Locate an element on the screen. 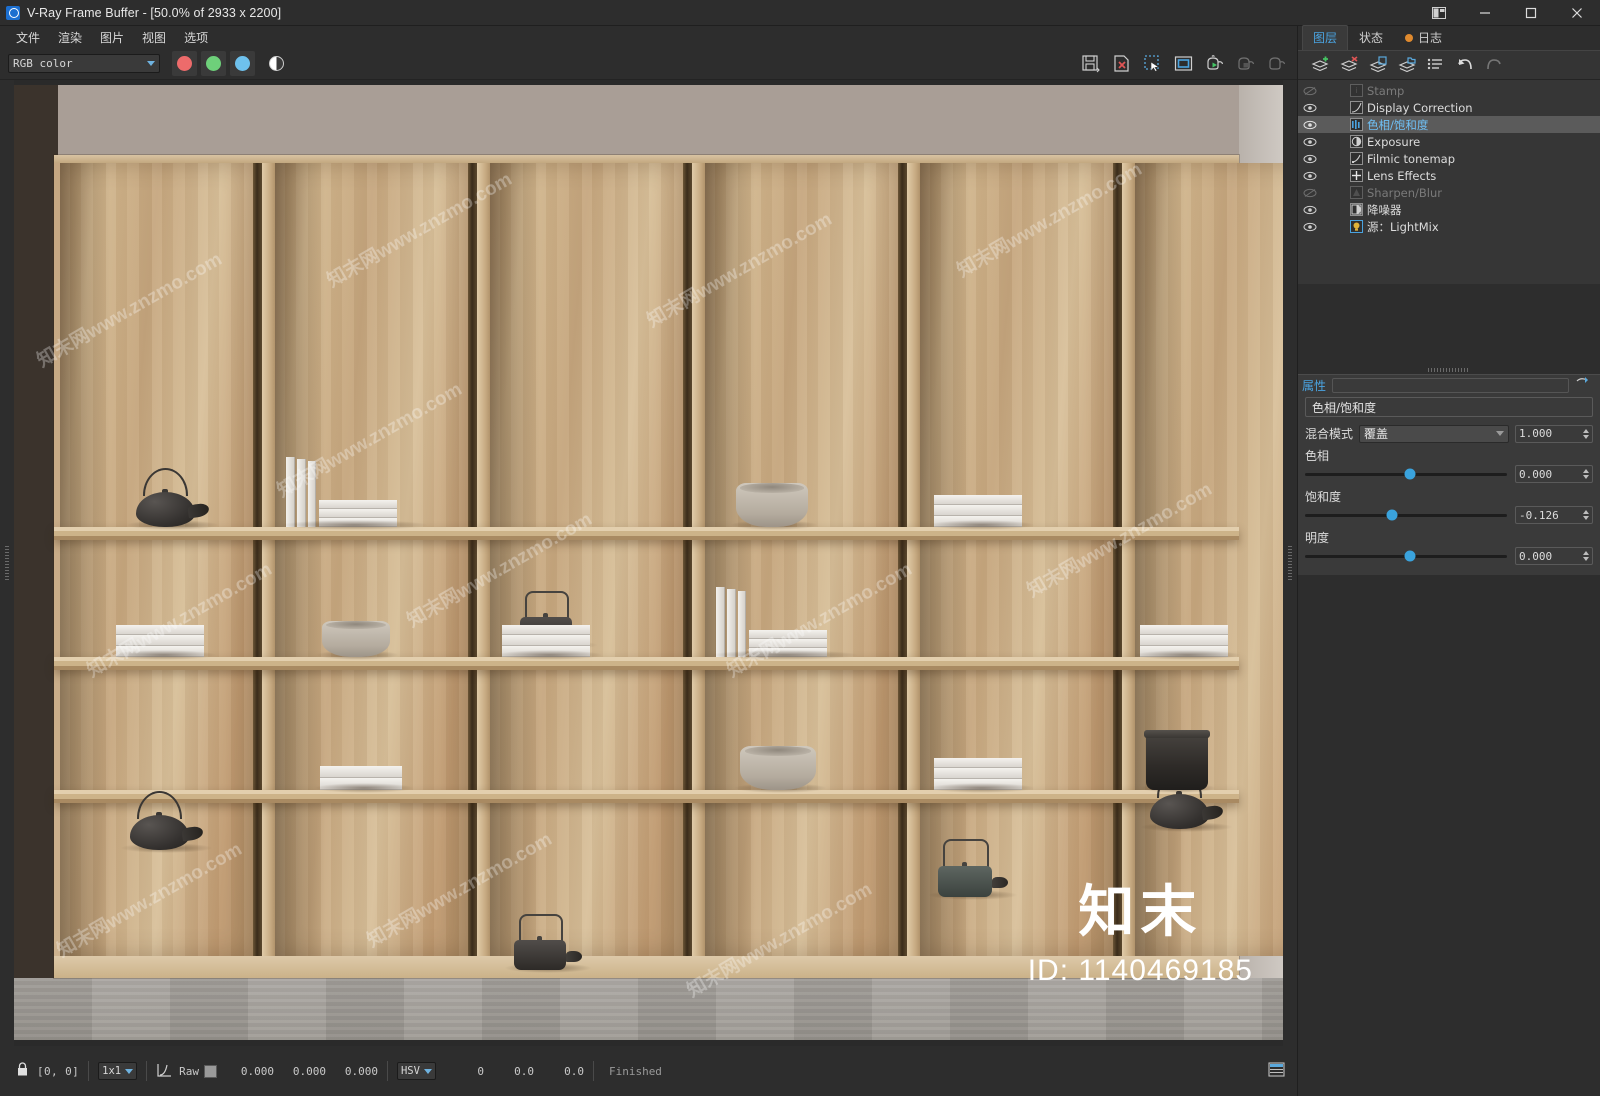  sharpen-blur-icon is located at coordinates (1356, 192).